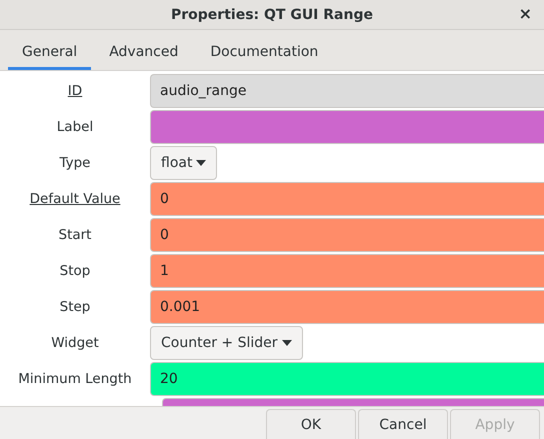  I want to click on field-label: Default Value, so click(75, 199).